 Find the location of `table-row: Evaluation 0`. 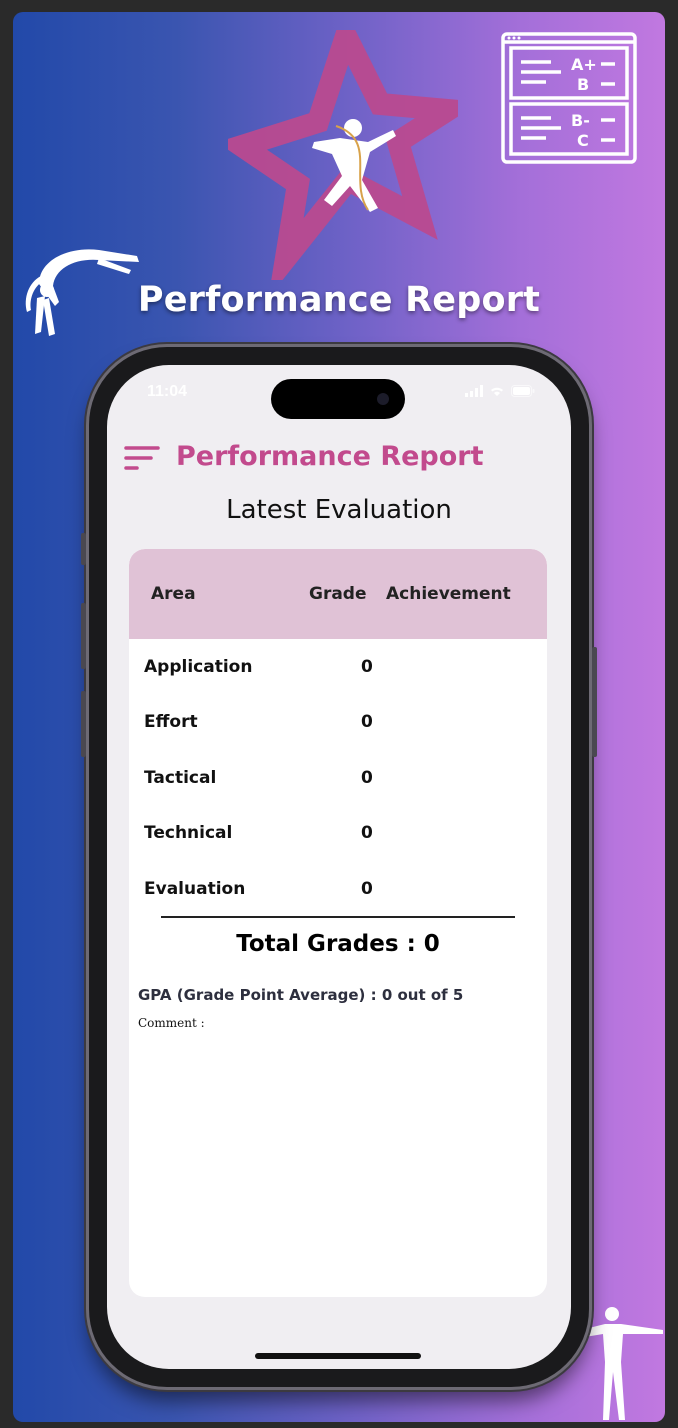

table-row: Evaluation 0 is located at coordinates (338, 889).